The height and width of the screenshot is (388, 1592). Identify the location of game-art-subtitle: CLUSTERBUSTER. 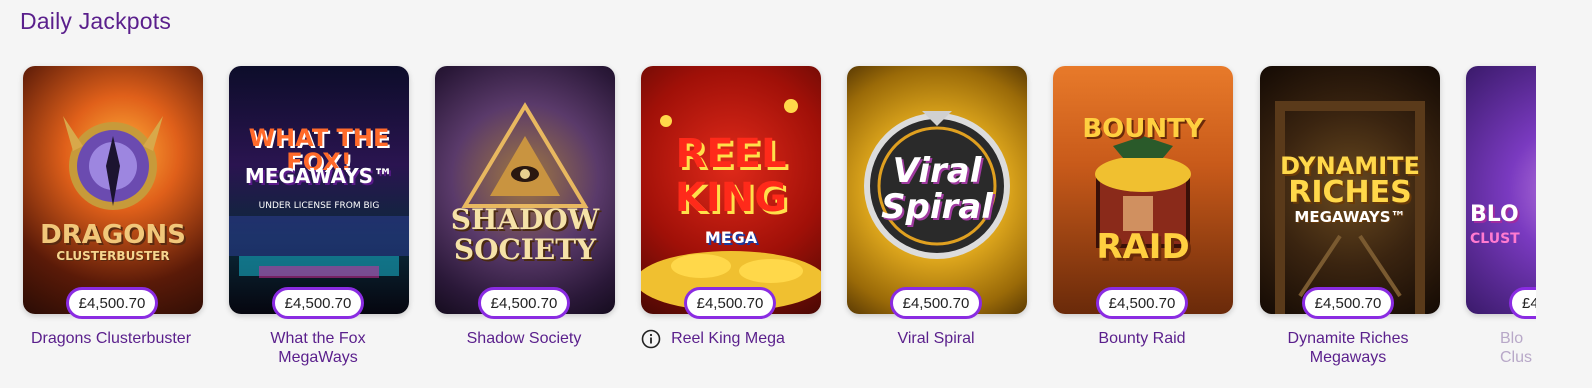
(113, 256).